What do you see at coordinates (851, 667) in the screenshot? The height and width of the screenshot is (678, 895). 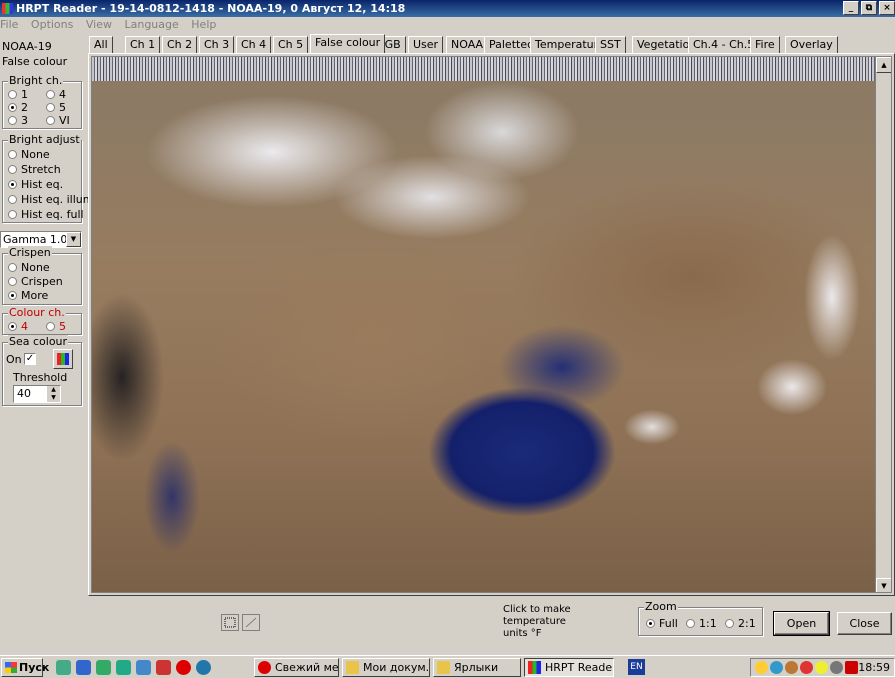 I see `tray-close-icon` at bounding box center [851, 667].